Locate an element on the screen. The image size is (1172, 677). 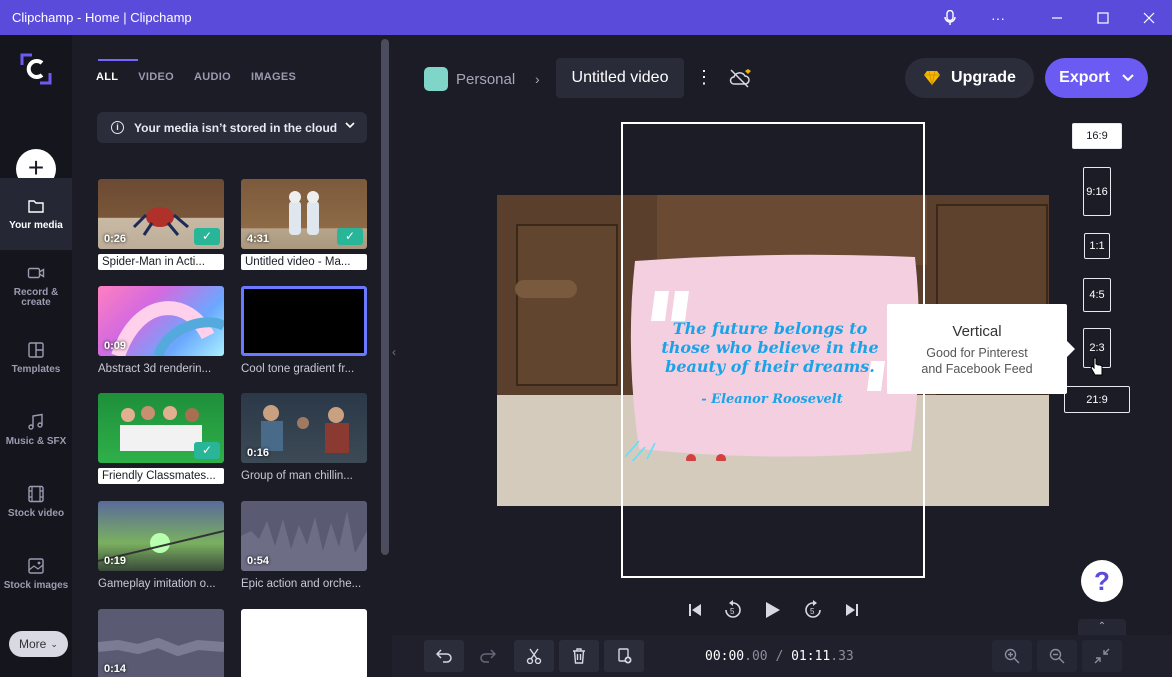
aspect-ratio-16-9: 16:9 is located at coordinates (1097, 136).